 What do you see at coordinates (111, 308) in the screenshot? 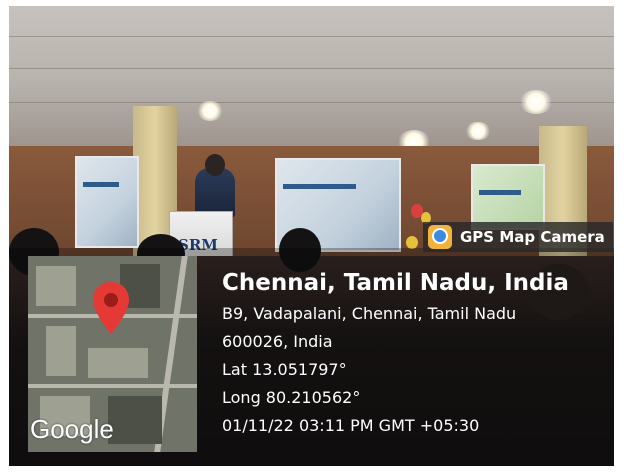
I see `location-pin-icon` at bounding box center [111, 308].